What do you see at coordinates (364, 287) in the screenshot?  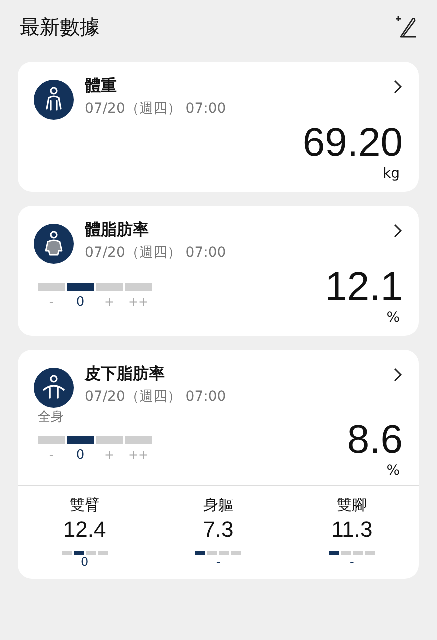 I see `metric-value: 12.1` at bounding box center [364, 287].